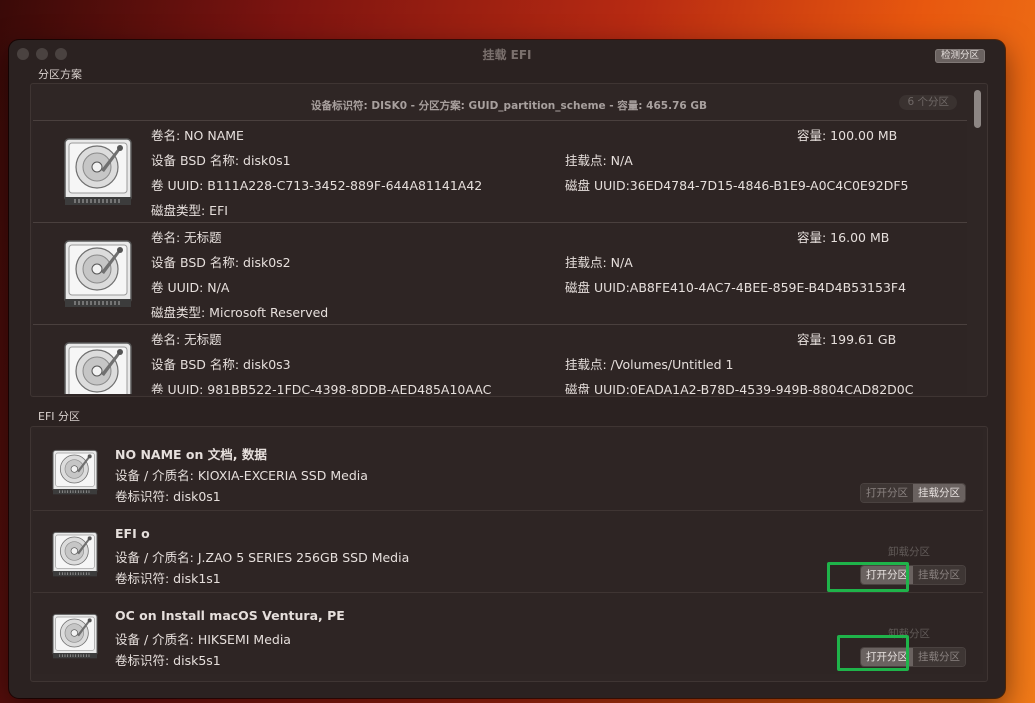 The width and height of the screenshot is (1035, 703). I want to click on disk-type: 磁盘类型: EFI, so click(189, 210).